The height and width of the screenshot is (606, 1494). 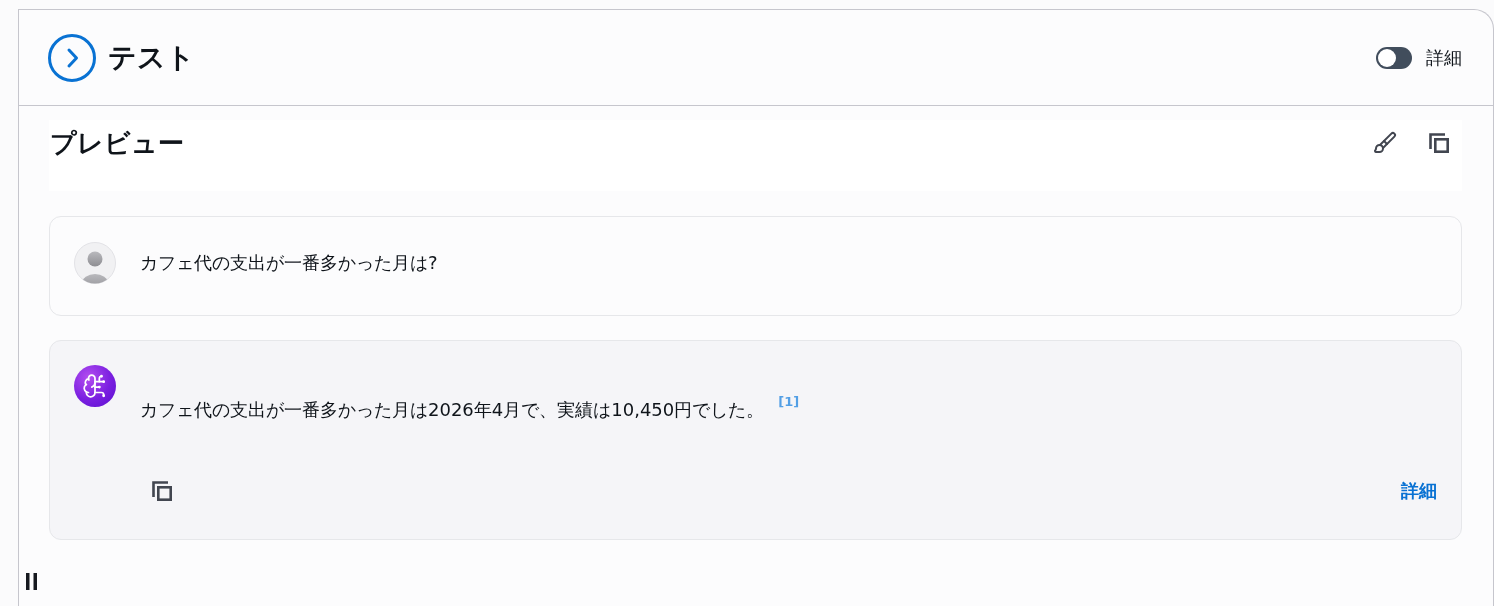 I want to click on citation-link: [1], so click(x=789, y=402).